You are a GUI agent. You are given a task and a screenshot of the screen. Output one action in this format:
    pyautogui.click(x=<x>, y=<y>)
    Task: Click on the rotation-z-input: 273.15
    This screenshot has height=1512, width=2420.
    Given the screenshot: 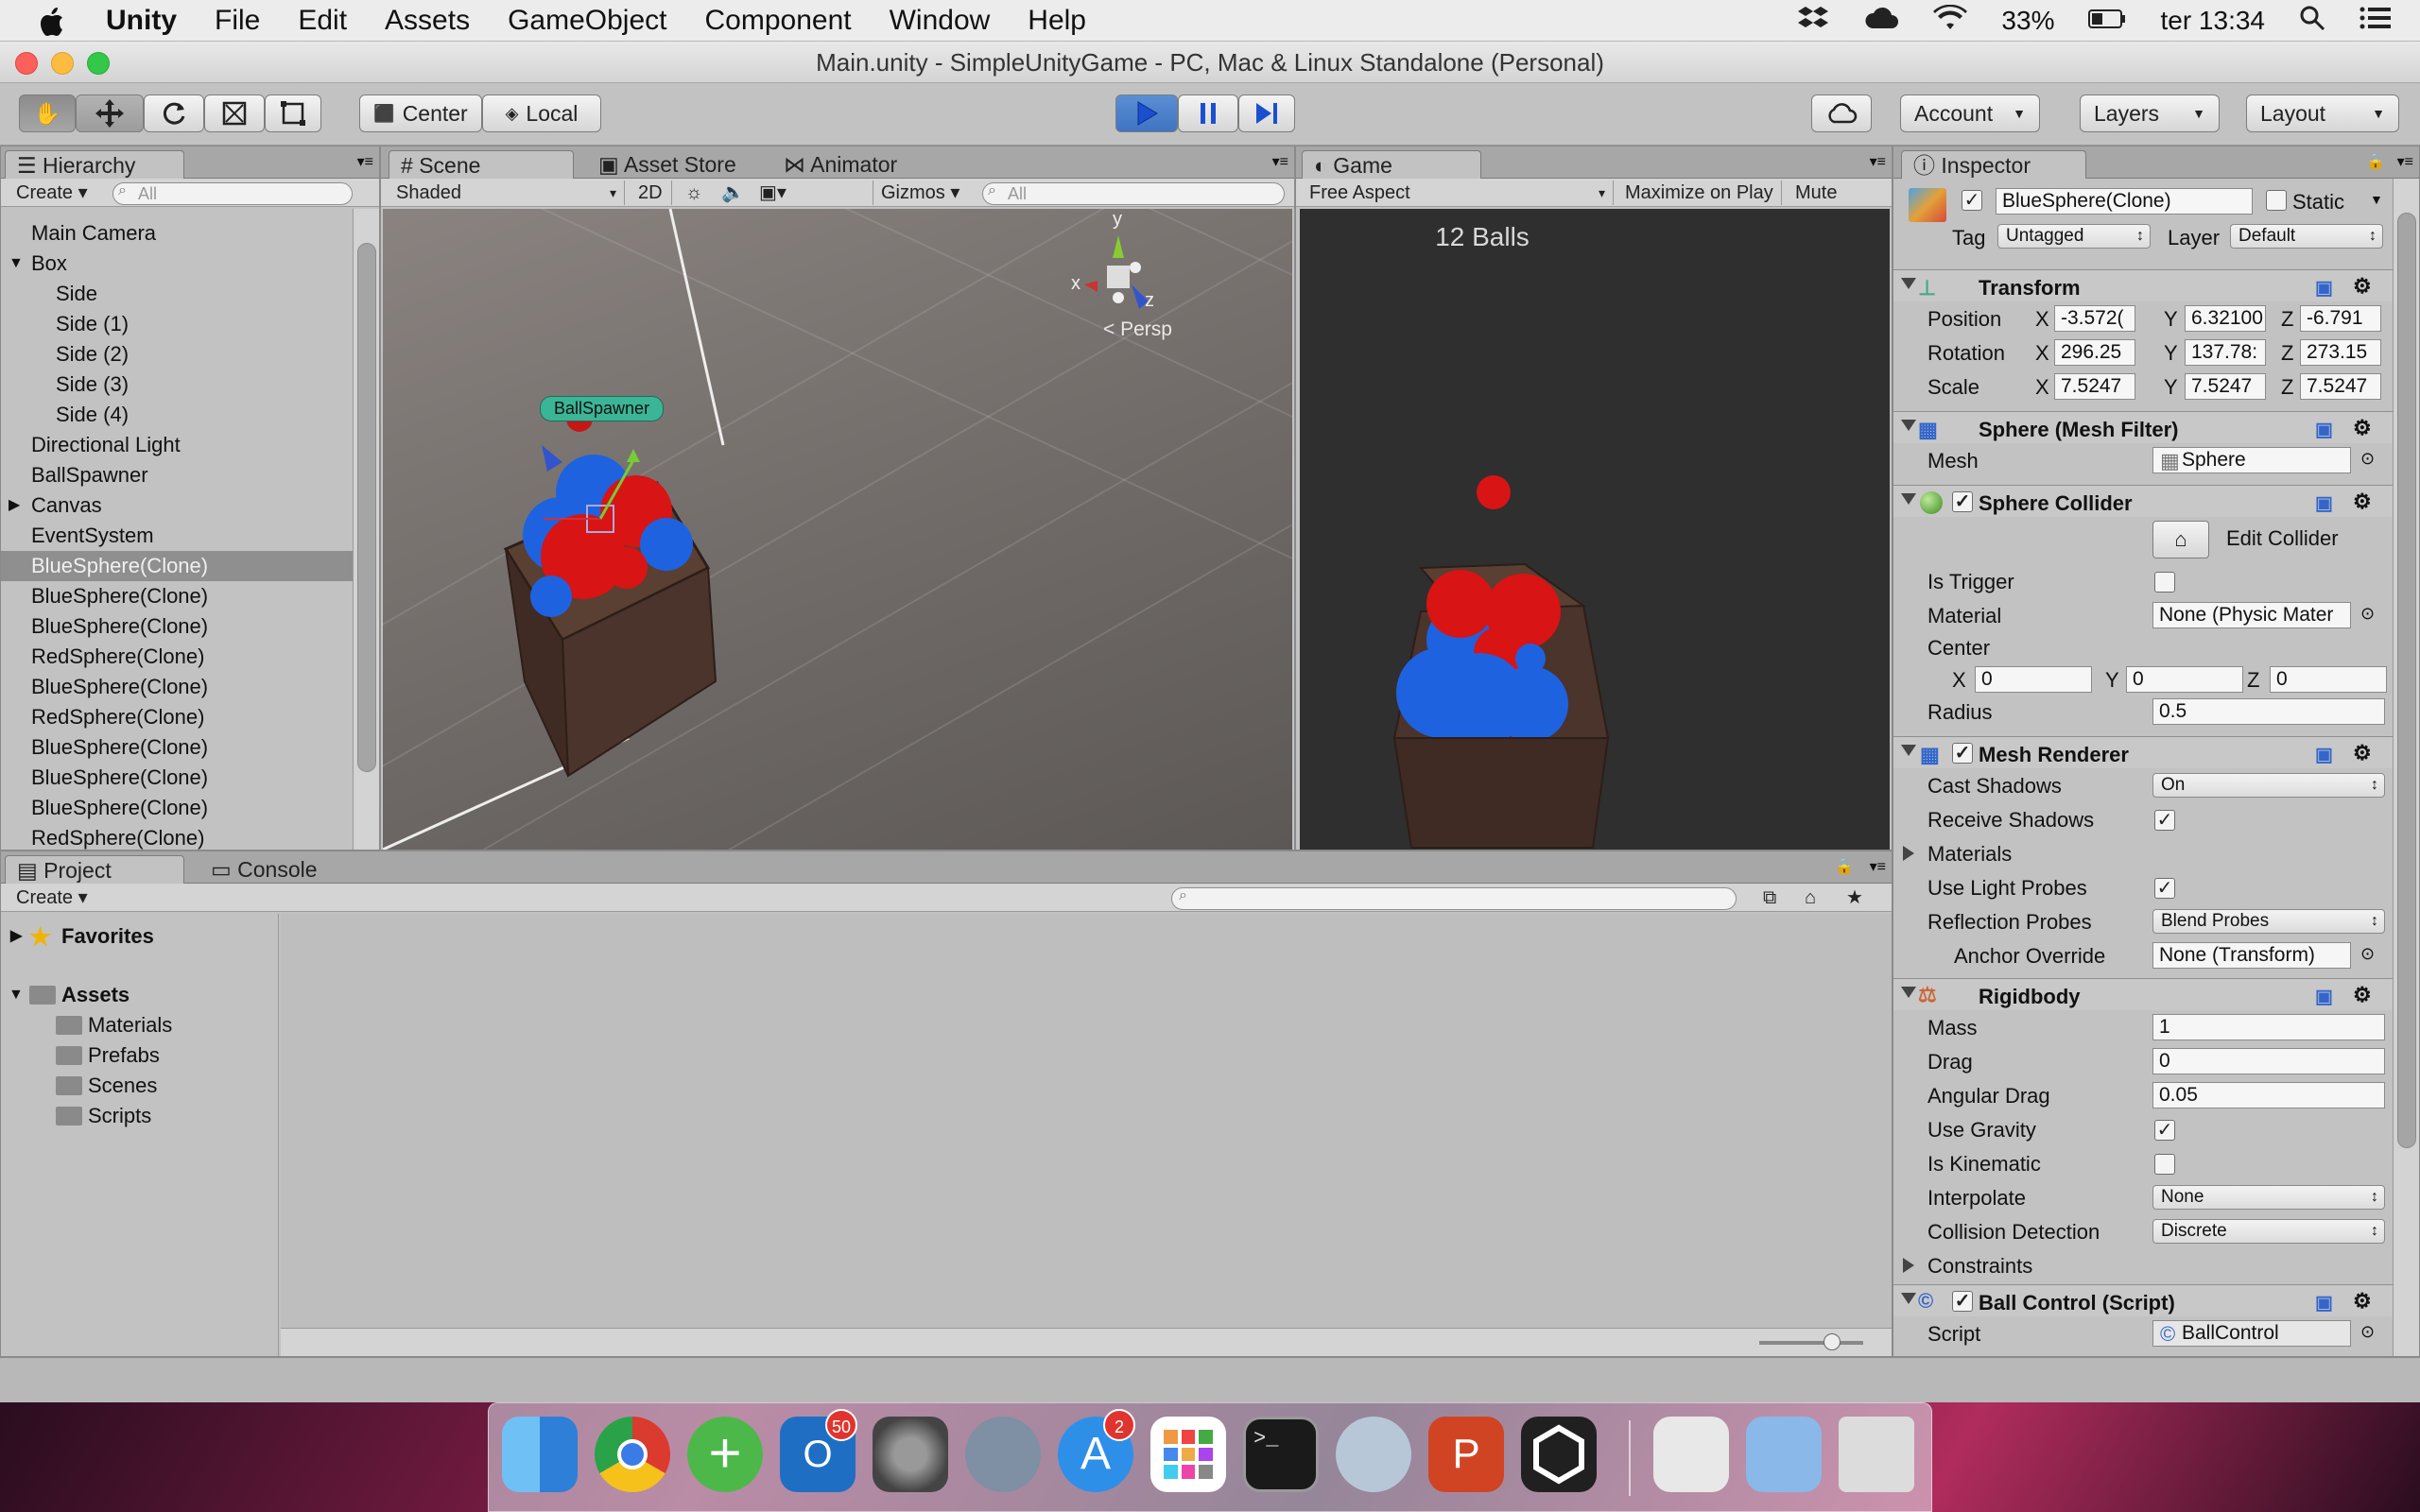 What is the action you would take?
    pyautogui.click(x=2340, y=352)
    